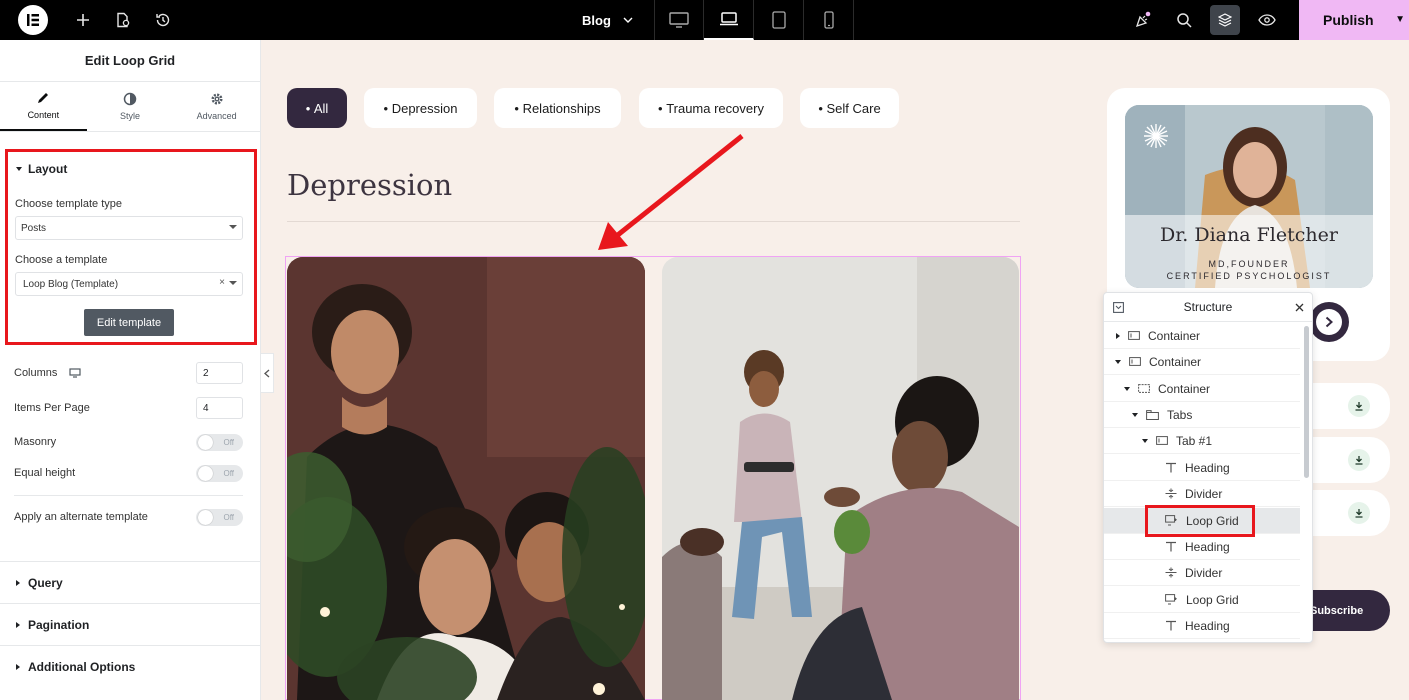 Image resolution: width=1409 pixels, height=700 pixels. I want to click on heading-icon, so click(1171, 467).